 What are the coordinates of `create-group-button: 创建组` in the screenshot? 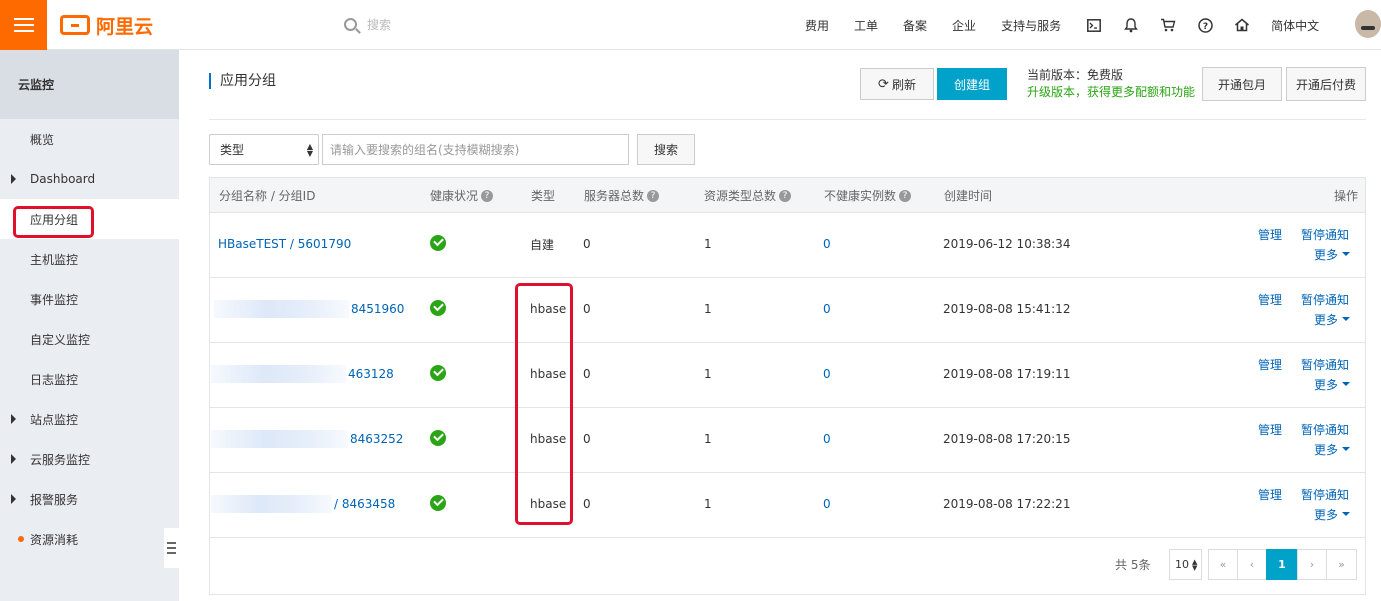 It's located at (972, 84).